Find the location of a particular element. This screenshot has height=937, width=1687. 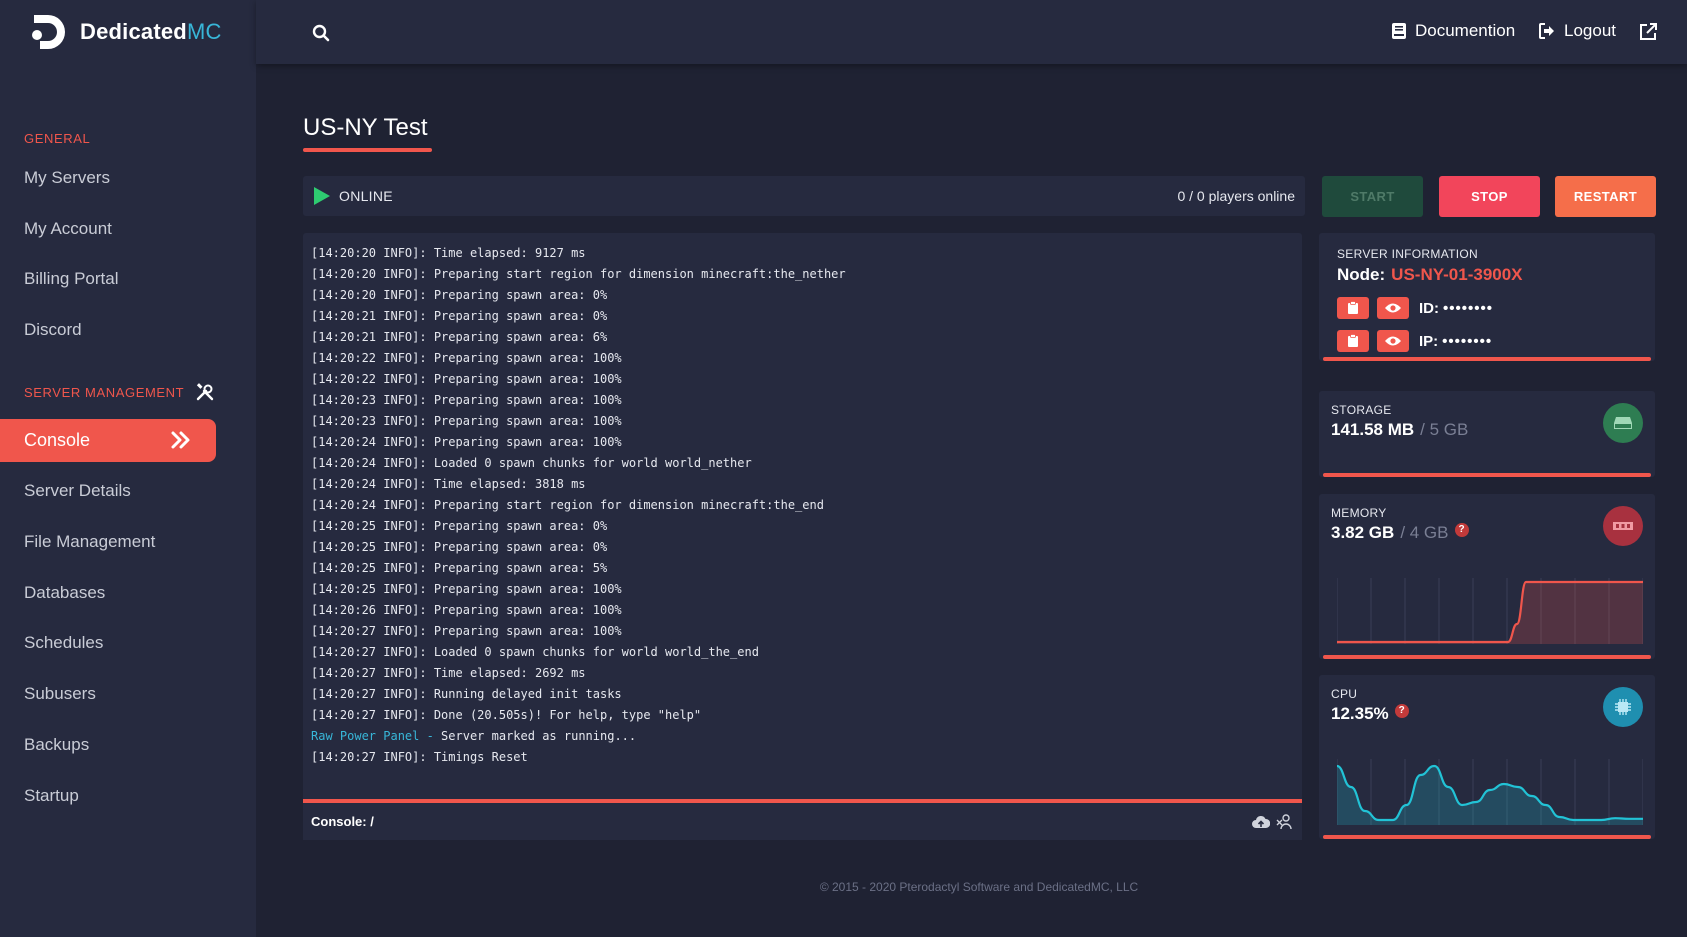

memory-total: / 4 GB is located at coordinates (1424, 532).